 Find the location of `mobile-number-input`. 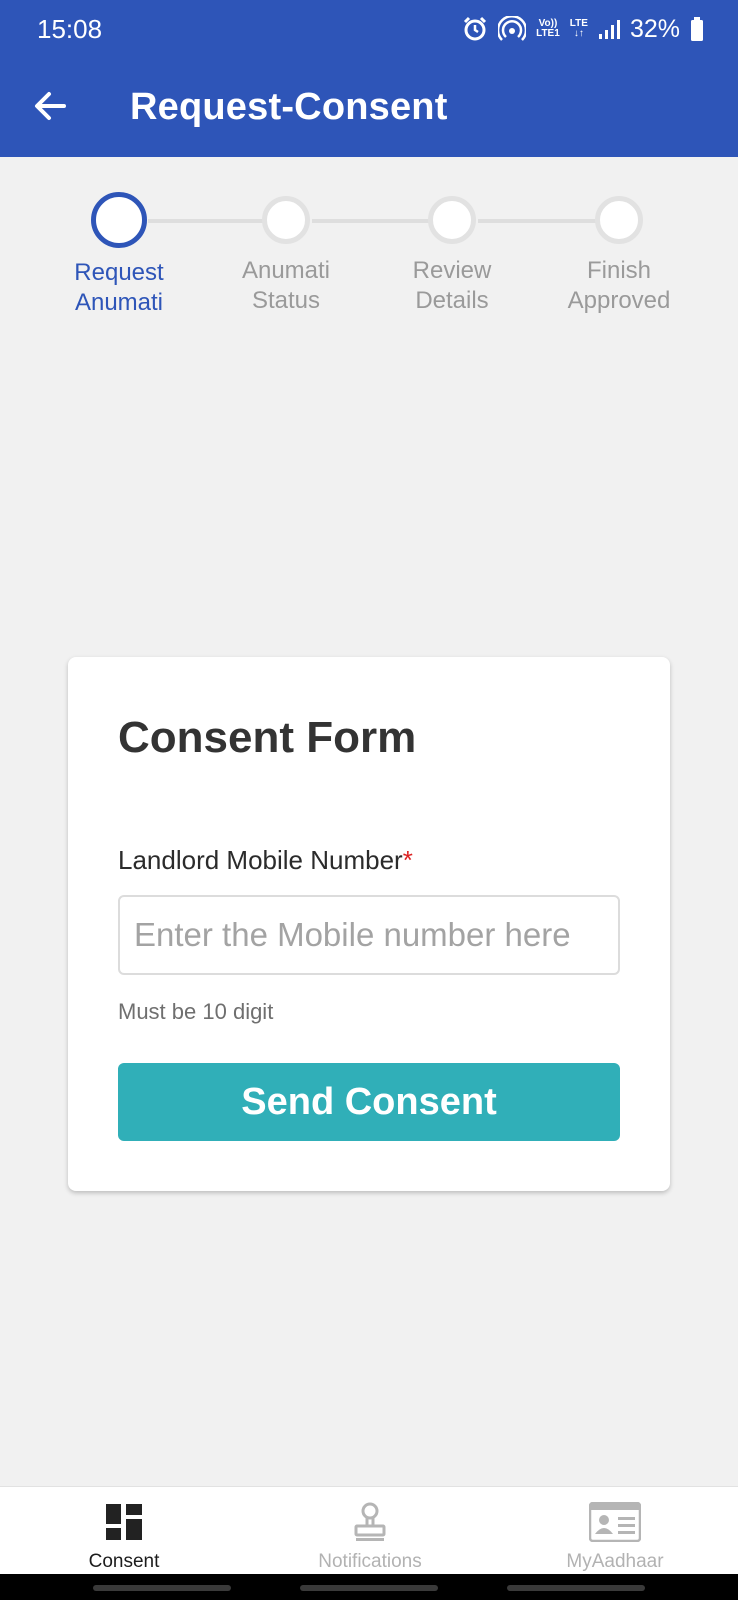

mobile-number-input is located at coordinates (369, 935).